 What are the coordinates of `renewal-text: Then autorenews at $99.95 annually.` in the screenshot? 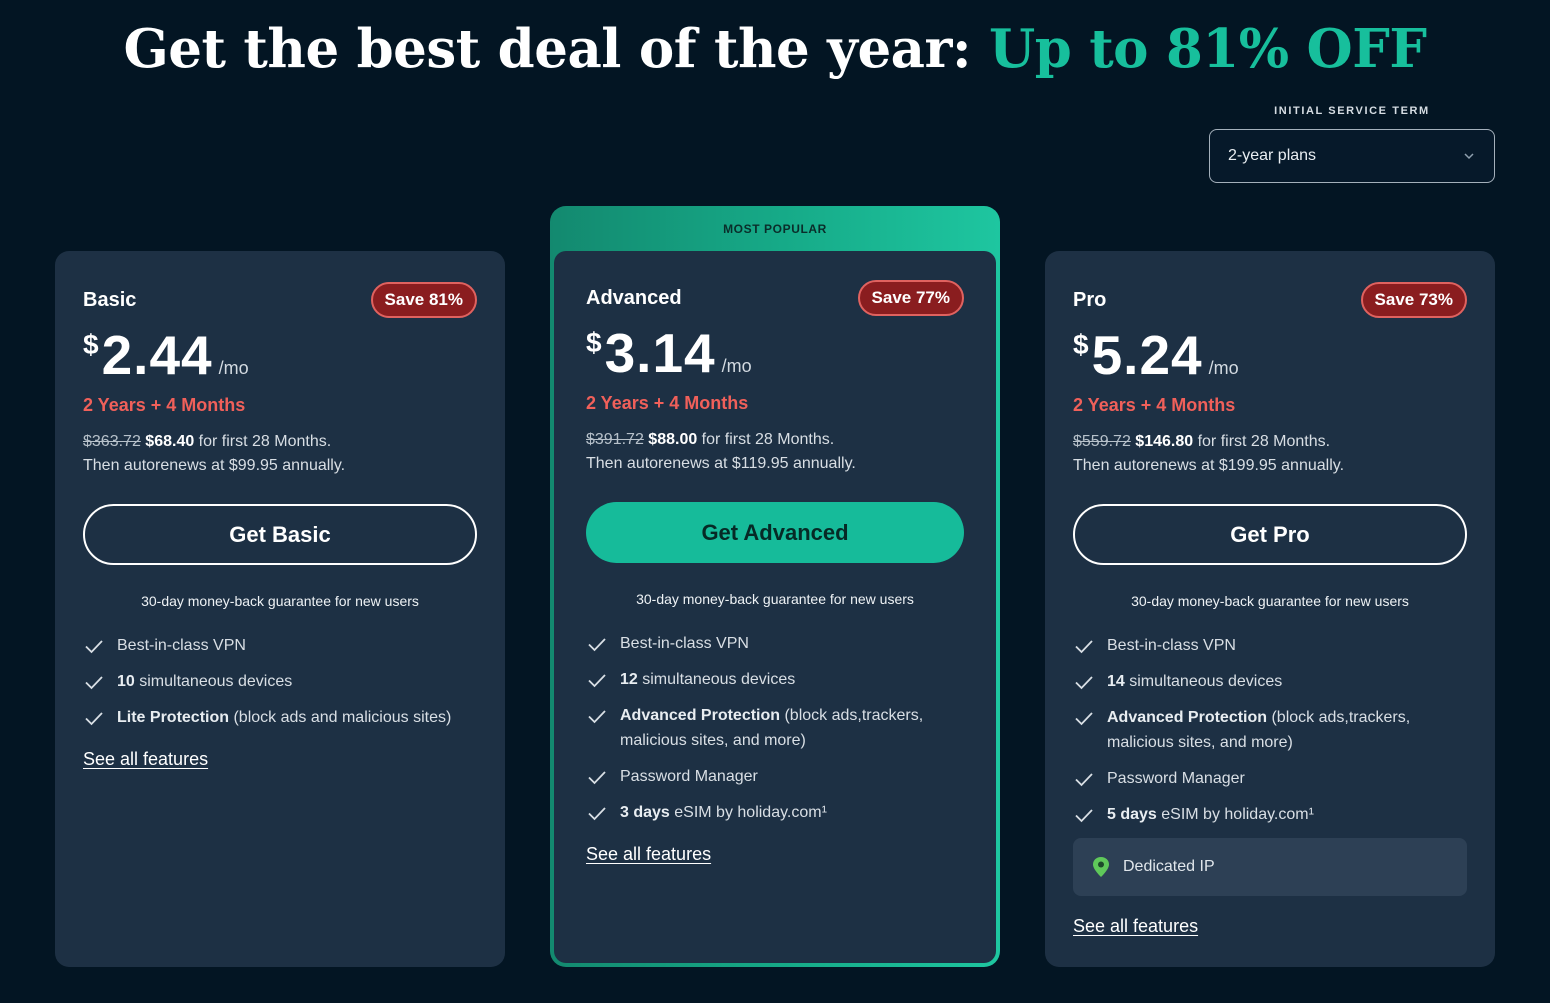 It's located at (214, 465).